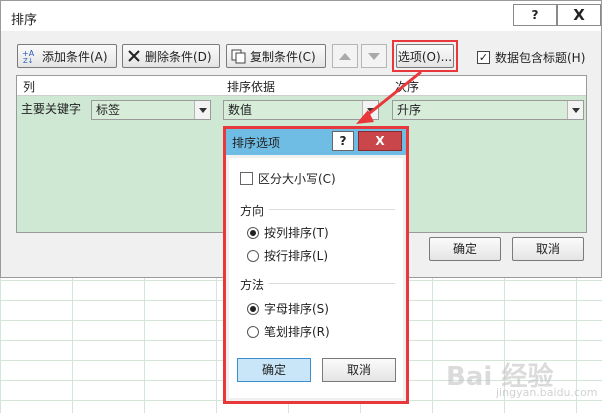  What do you see at coordinates (296, 233) in the screenshot?
I see `sort-by-column-label: 按列排序(T)` at bounding box center [296, 233].